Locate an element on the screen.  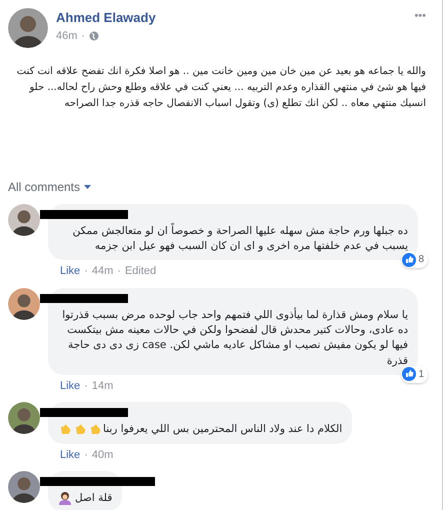
reaction-count: 1 is located at coordinates (414, 374).